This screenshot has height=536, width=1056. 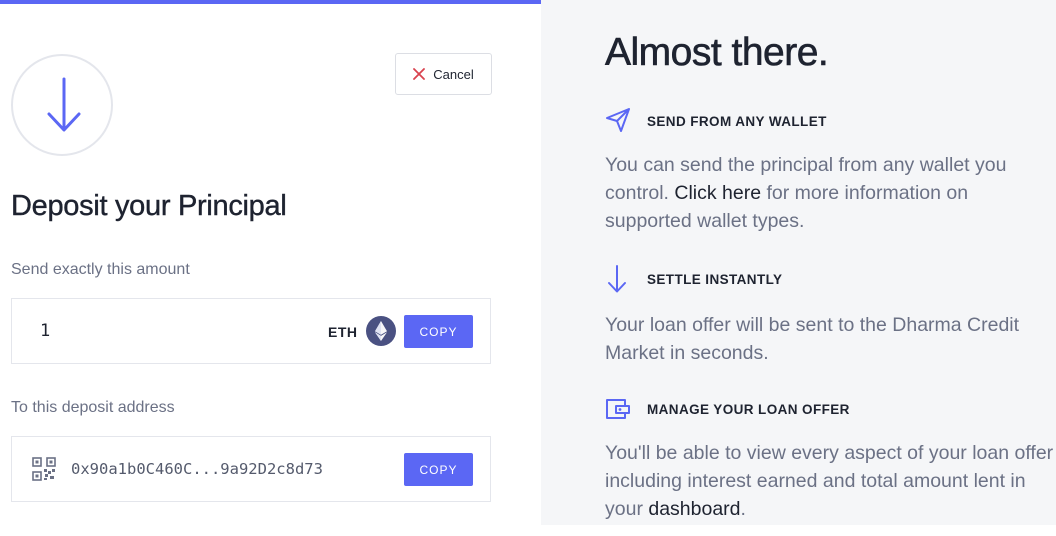 What do you see at coordinates (438, 469) in the screenshot?
I see `copy-address-button: COPY` at bounding box center [438, 469].